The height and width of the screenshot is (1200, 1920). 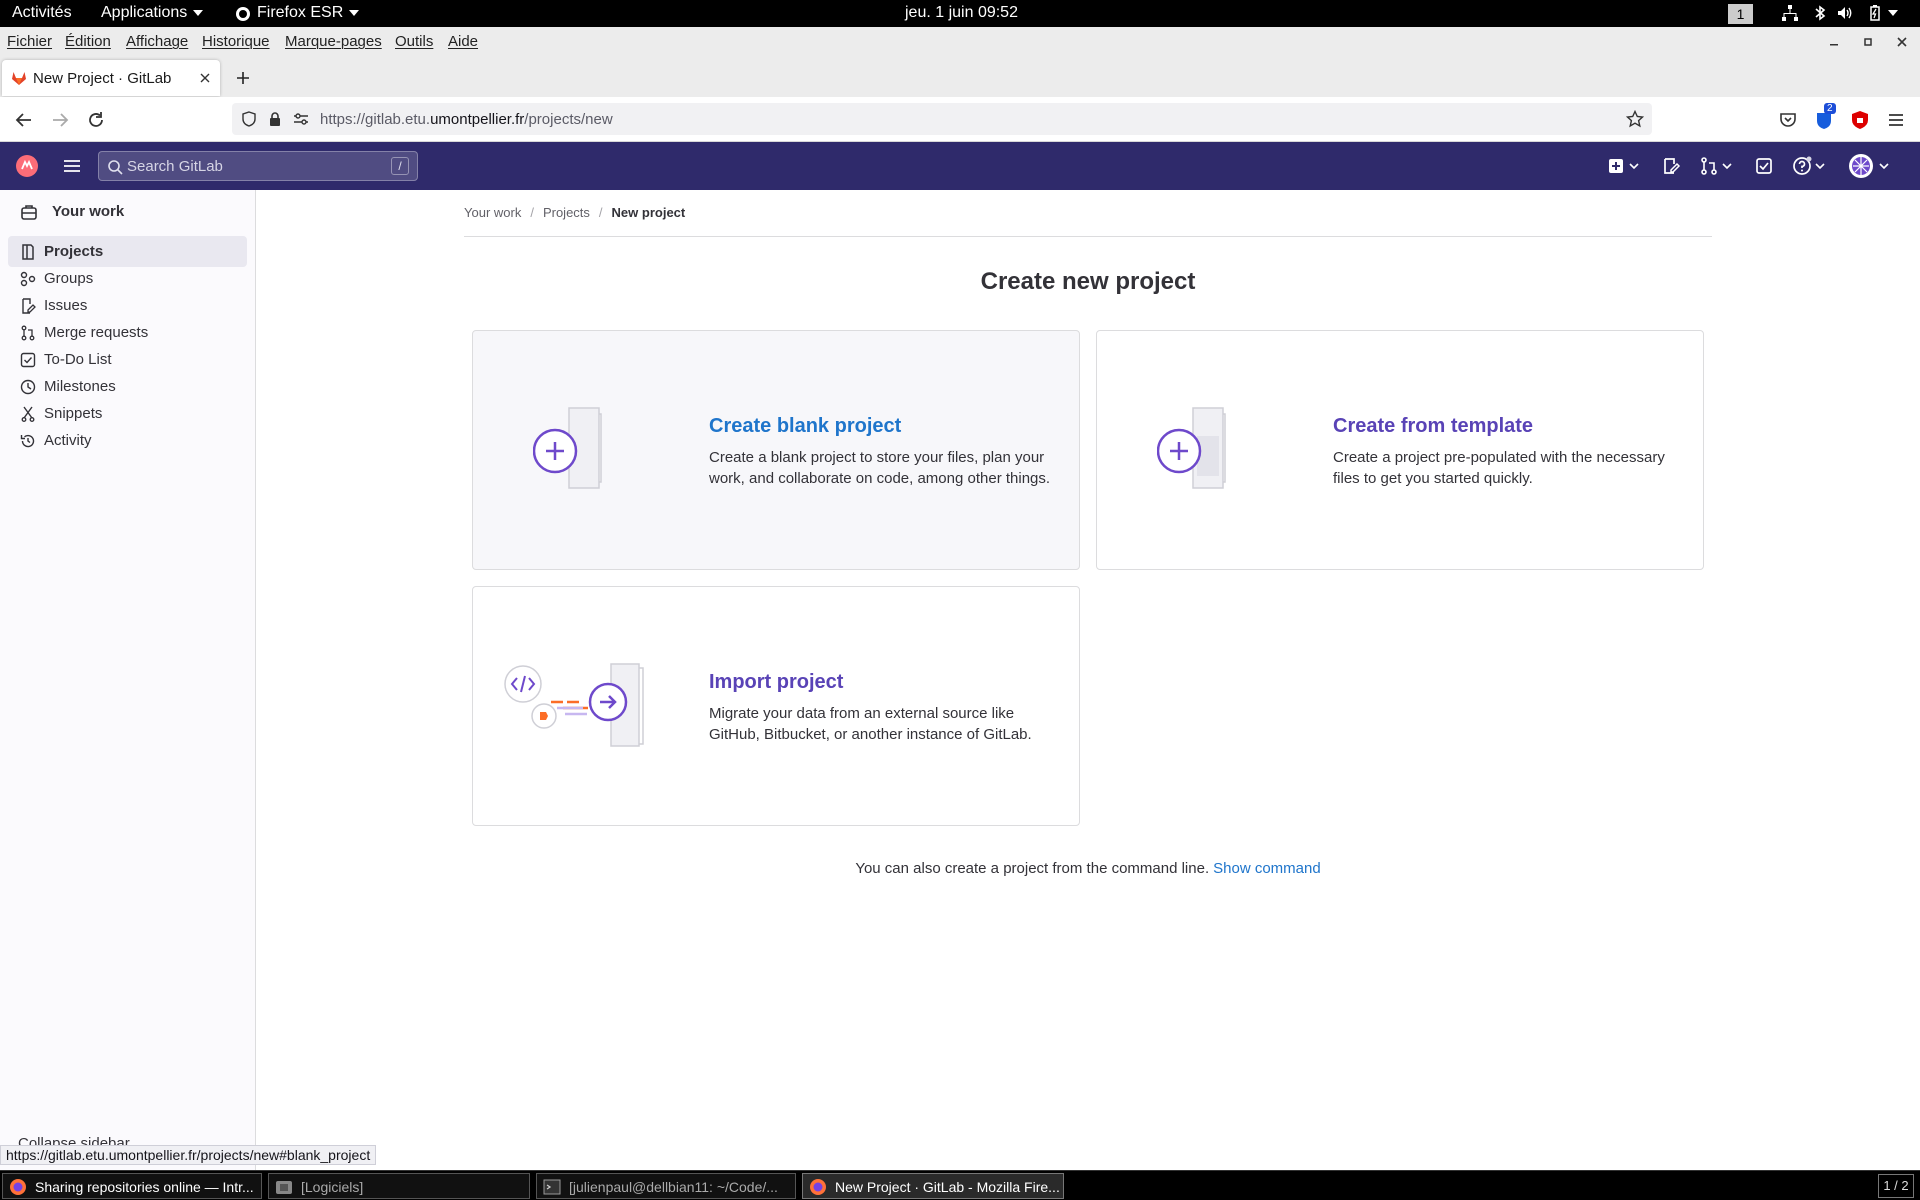 What do you see at coordinates (1887, 13) in the screenshot?
I see `system-menu-arrow` at bounding box center [1887, 13].